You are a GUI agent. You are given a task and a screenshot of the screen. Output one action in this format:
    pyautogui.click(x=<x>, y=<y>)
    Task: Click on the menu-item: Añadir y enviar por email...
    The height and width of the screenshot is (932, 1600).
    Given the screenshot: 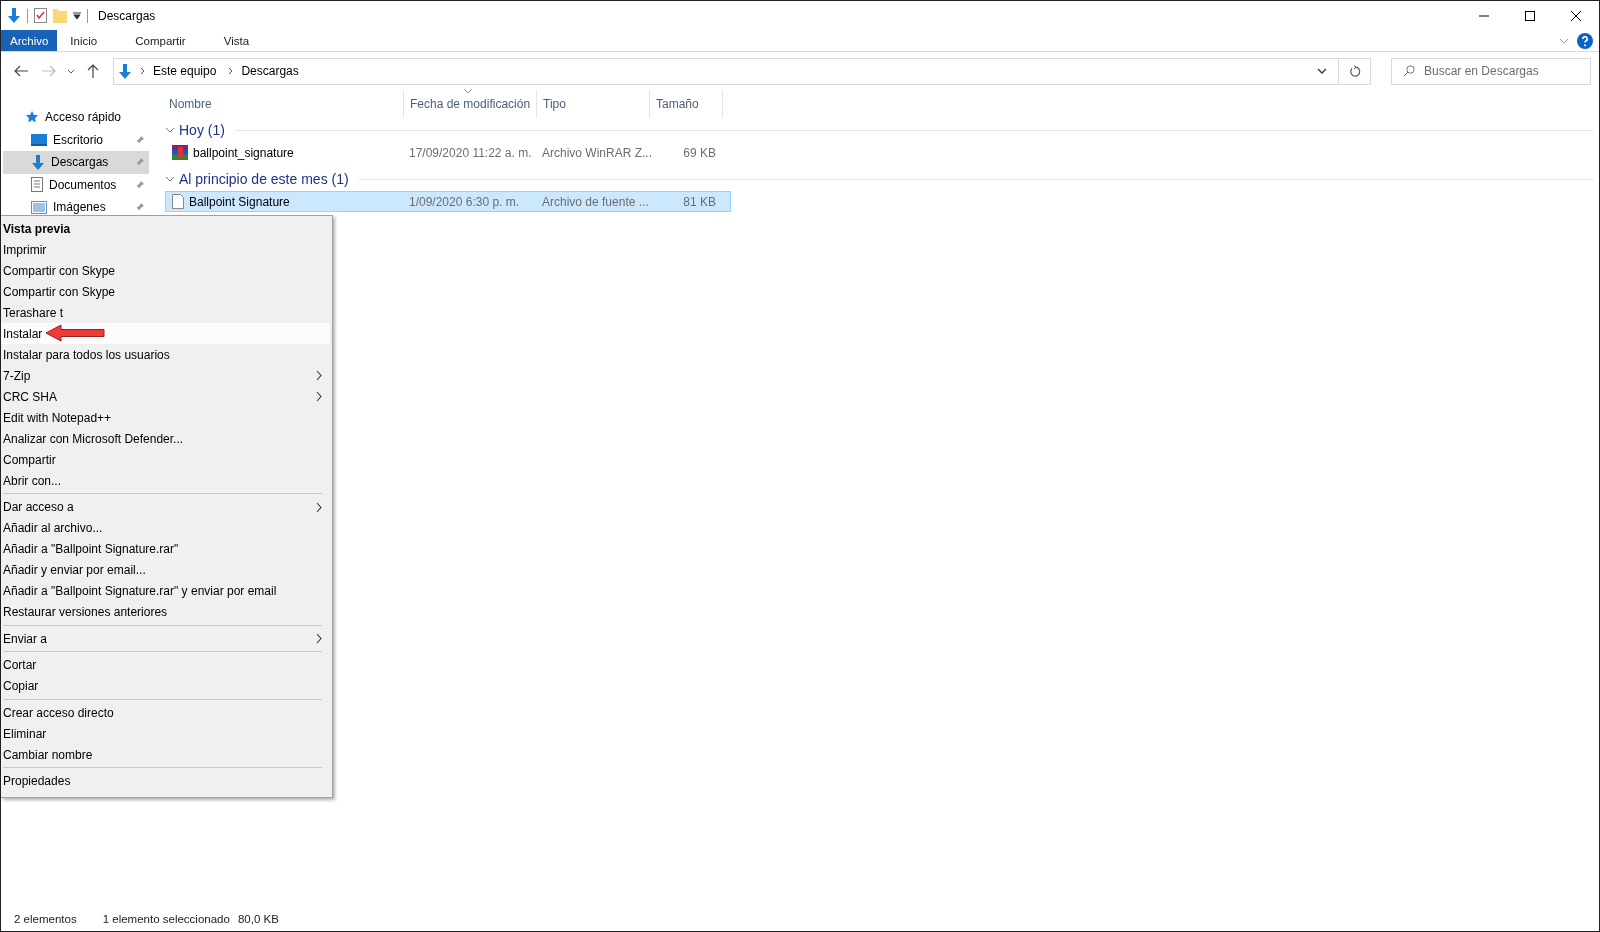 What is the action you would take?
    pyautogui.click(x=165, y=570)
    